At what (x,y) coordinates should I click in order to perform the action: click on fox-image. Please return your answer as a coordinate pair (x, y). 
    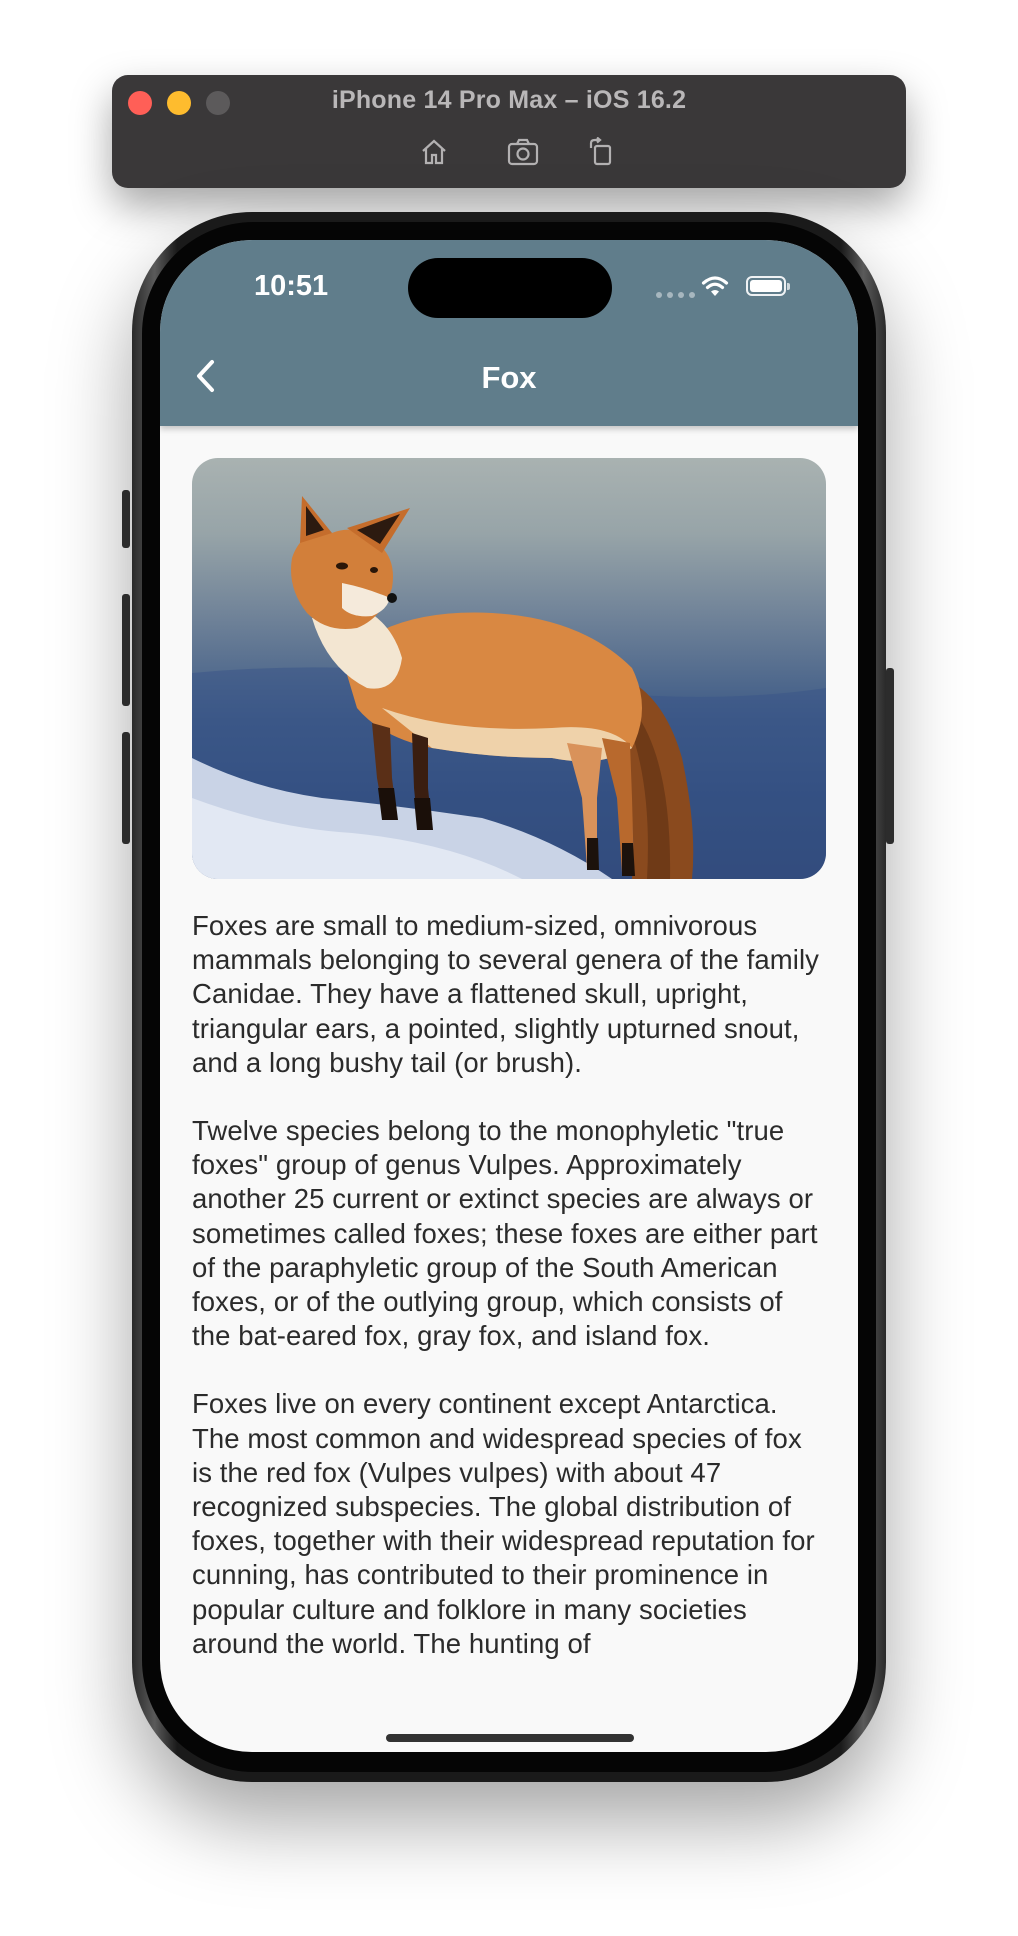
    Looking at the image, I should click on (509, 668).